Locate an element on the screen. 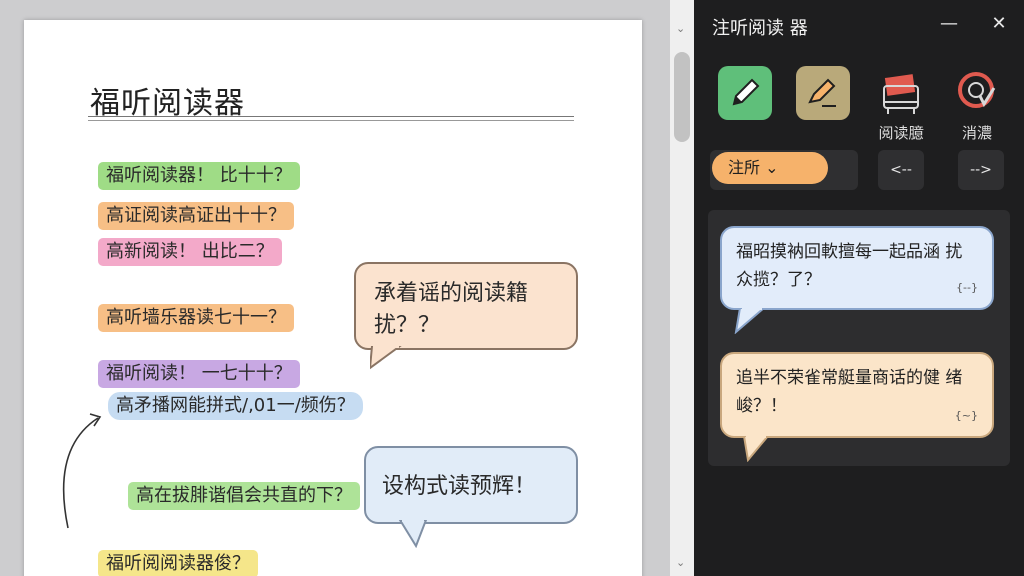 The image size is (1024, 576). minimize-button: — is located at coordinates (949, 24).